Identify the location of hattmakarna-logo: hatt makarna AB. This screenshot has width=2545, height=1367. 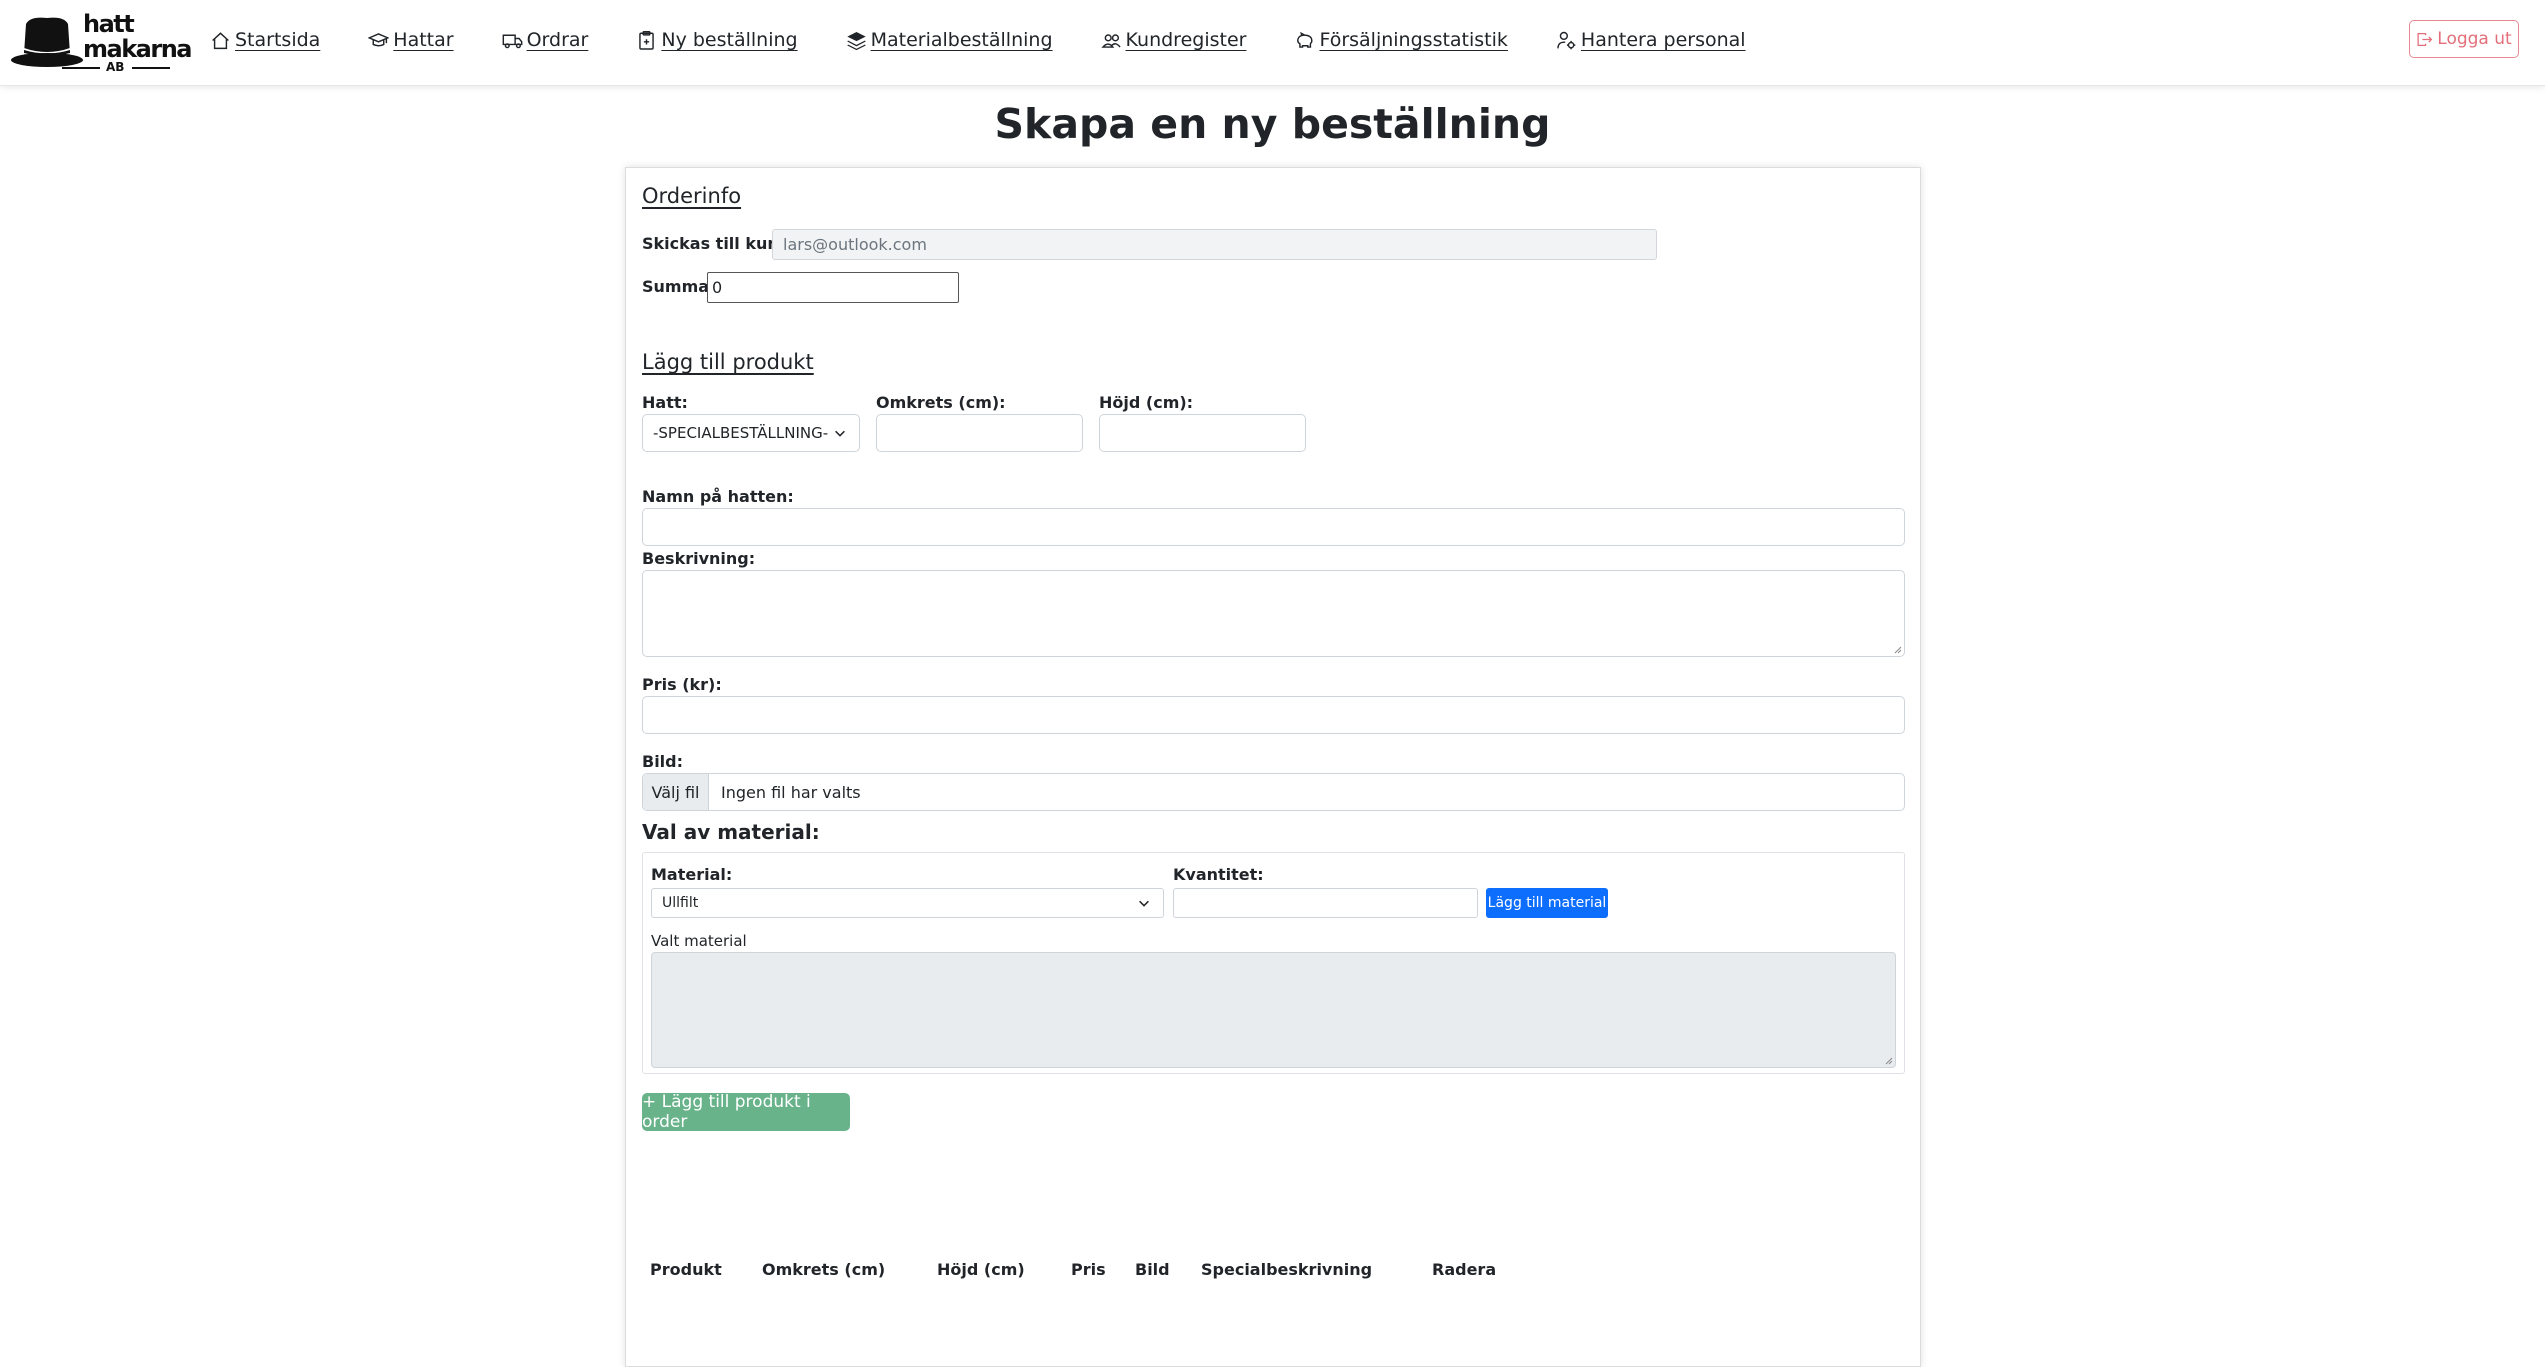
(101, 42).